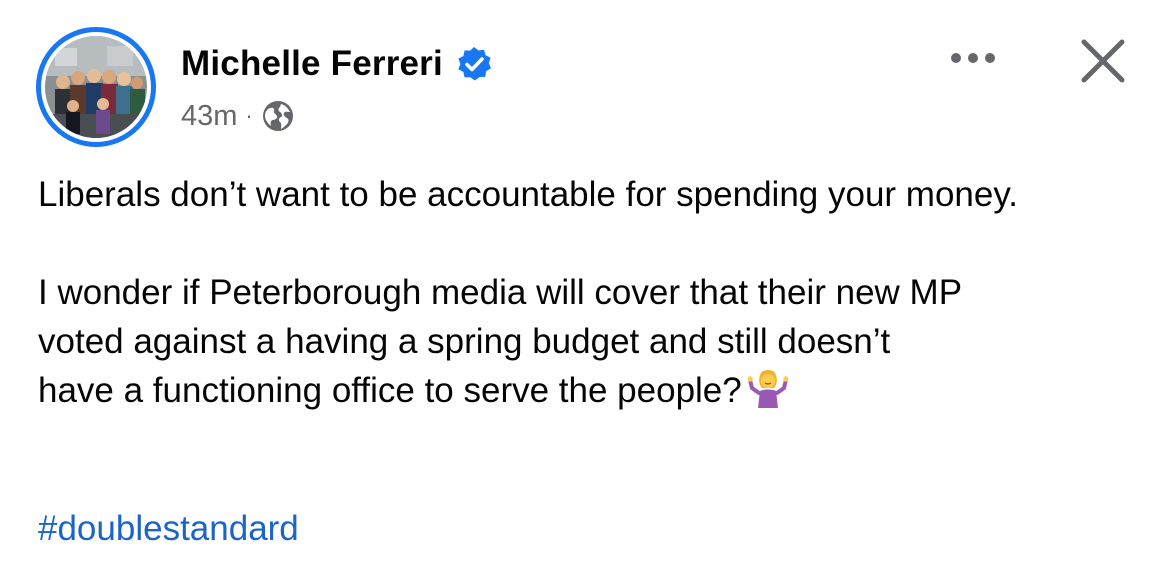 This screenshot has height=572, width=1170. Describe the element at coordinates (767, 389) in the screenshot. I see `woman-shrugging-emoji-icon` at that location.